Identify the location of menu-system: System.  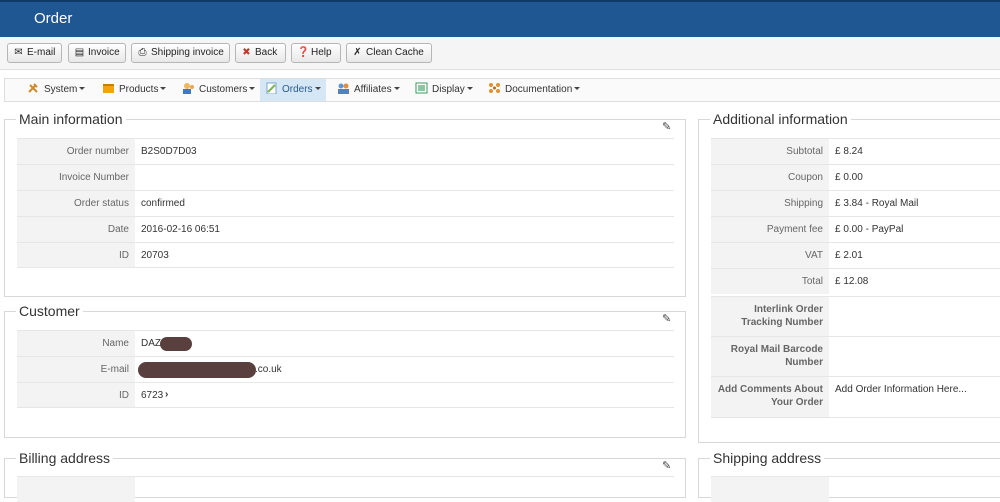
(56, 90).